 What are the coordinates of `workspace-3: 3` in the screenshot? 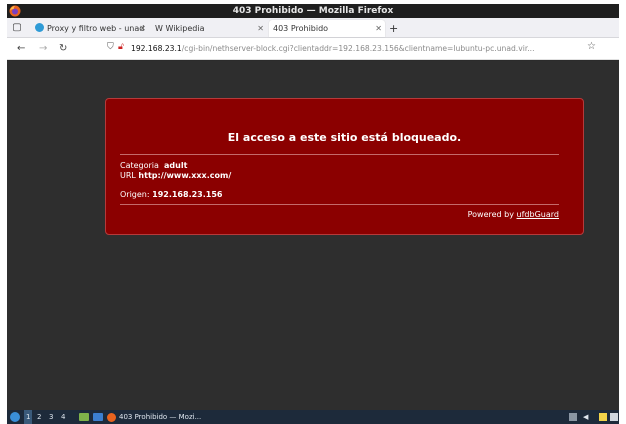 It's located at (51, 417).